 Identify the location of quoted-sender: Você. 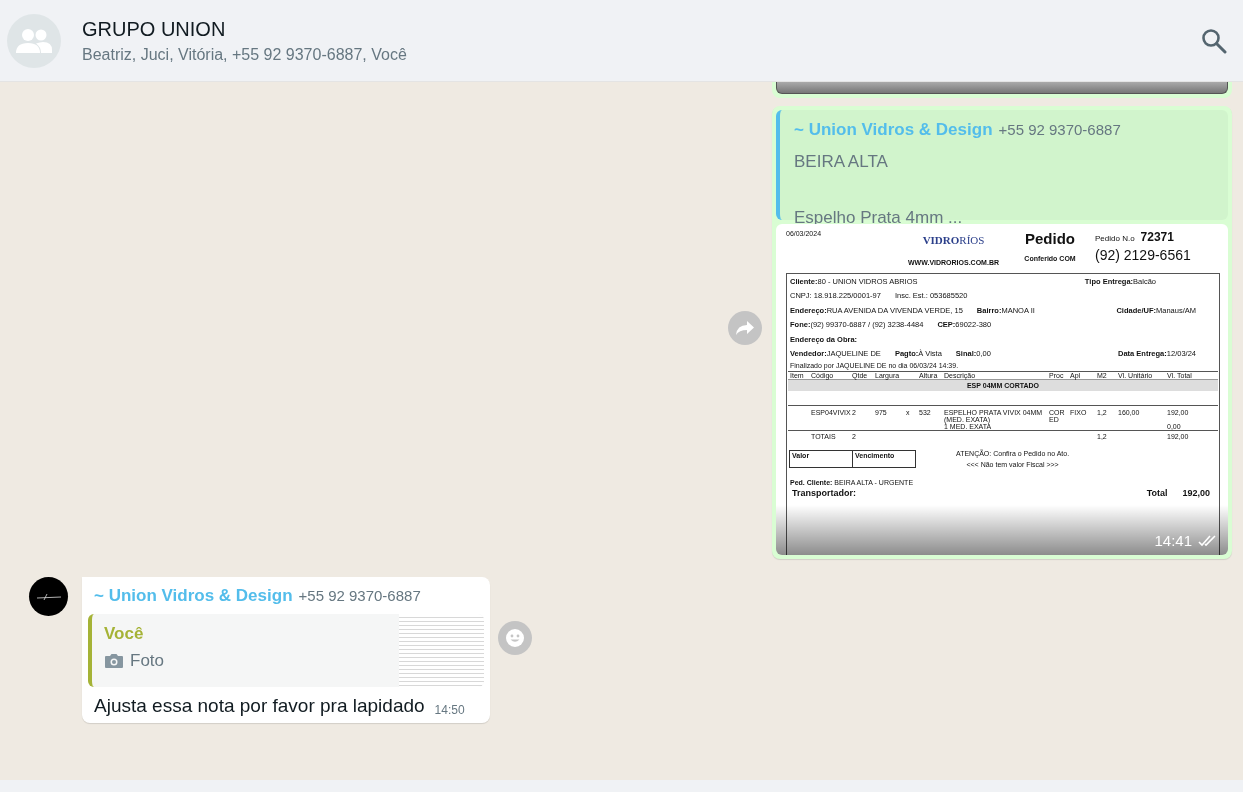
(124, 634).